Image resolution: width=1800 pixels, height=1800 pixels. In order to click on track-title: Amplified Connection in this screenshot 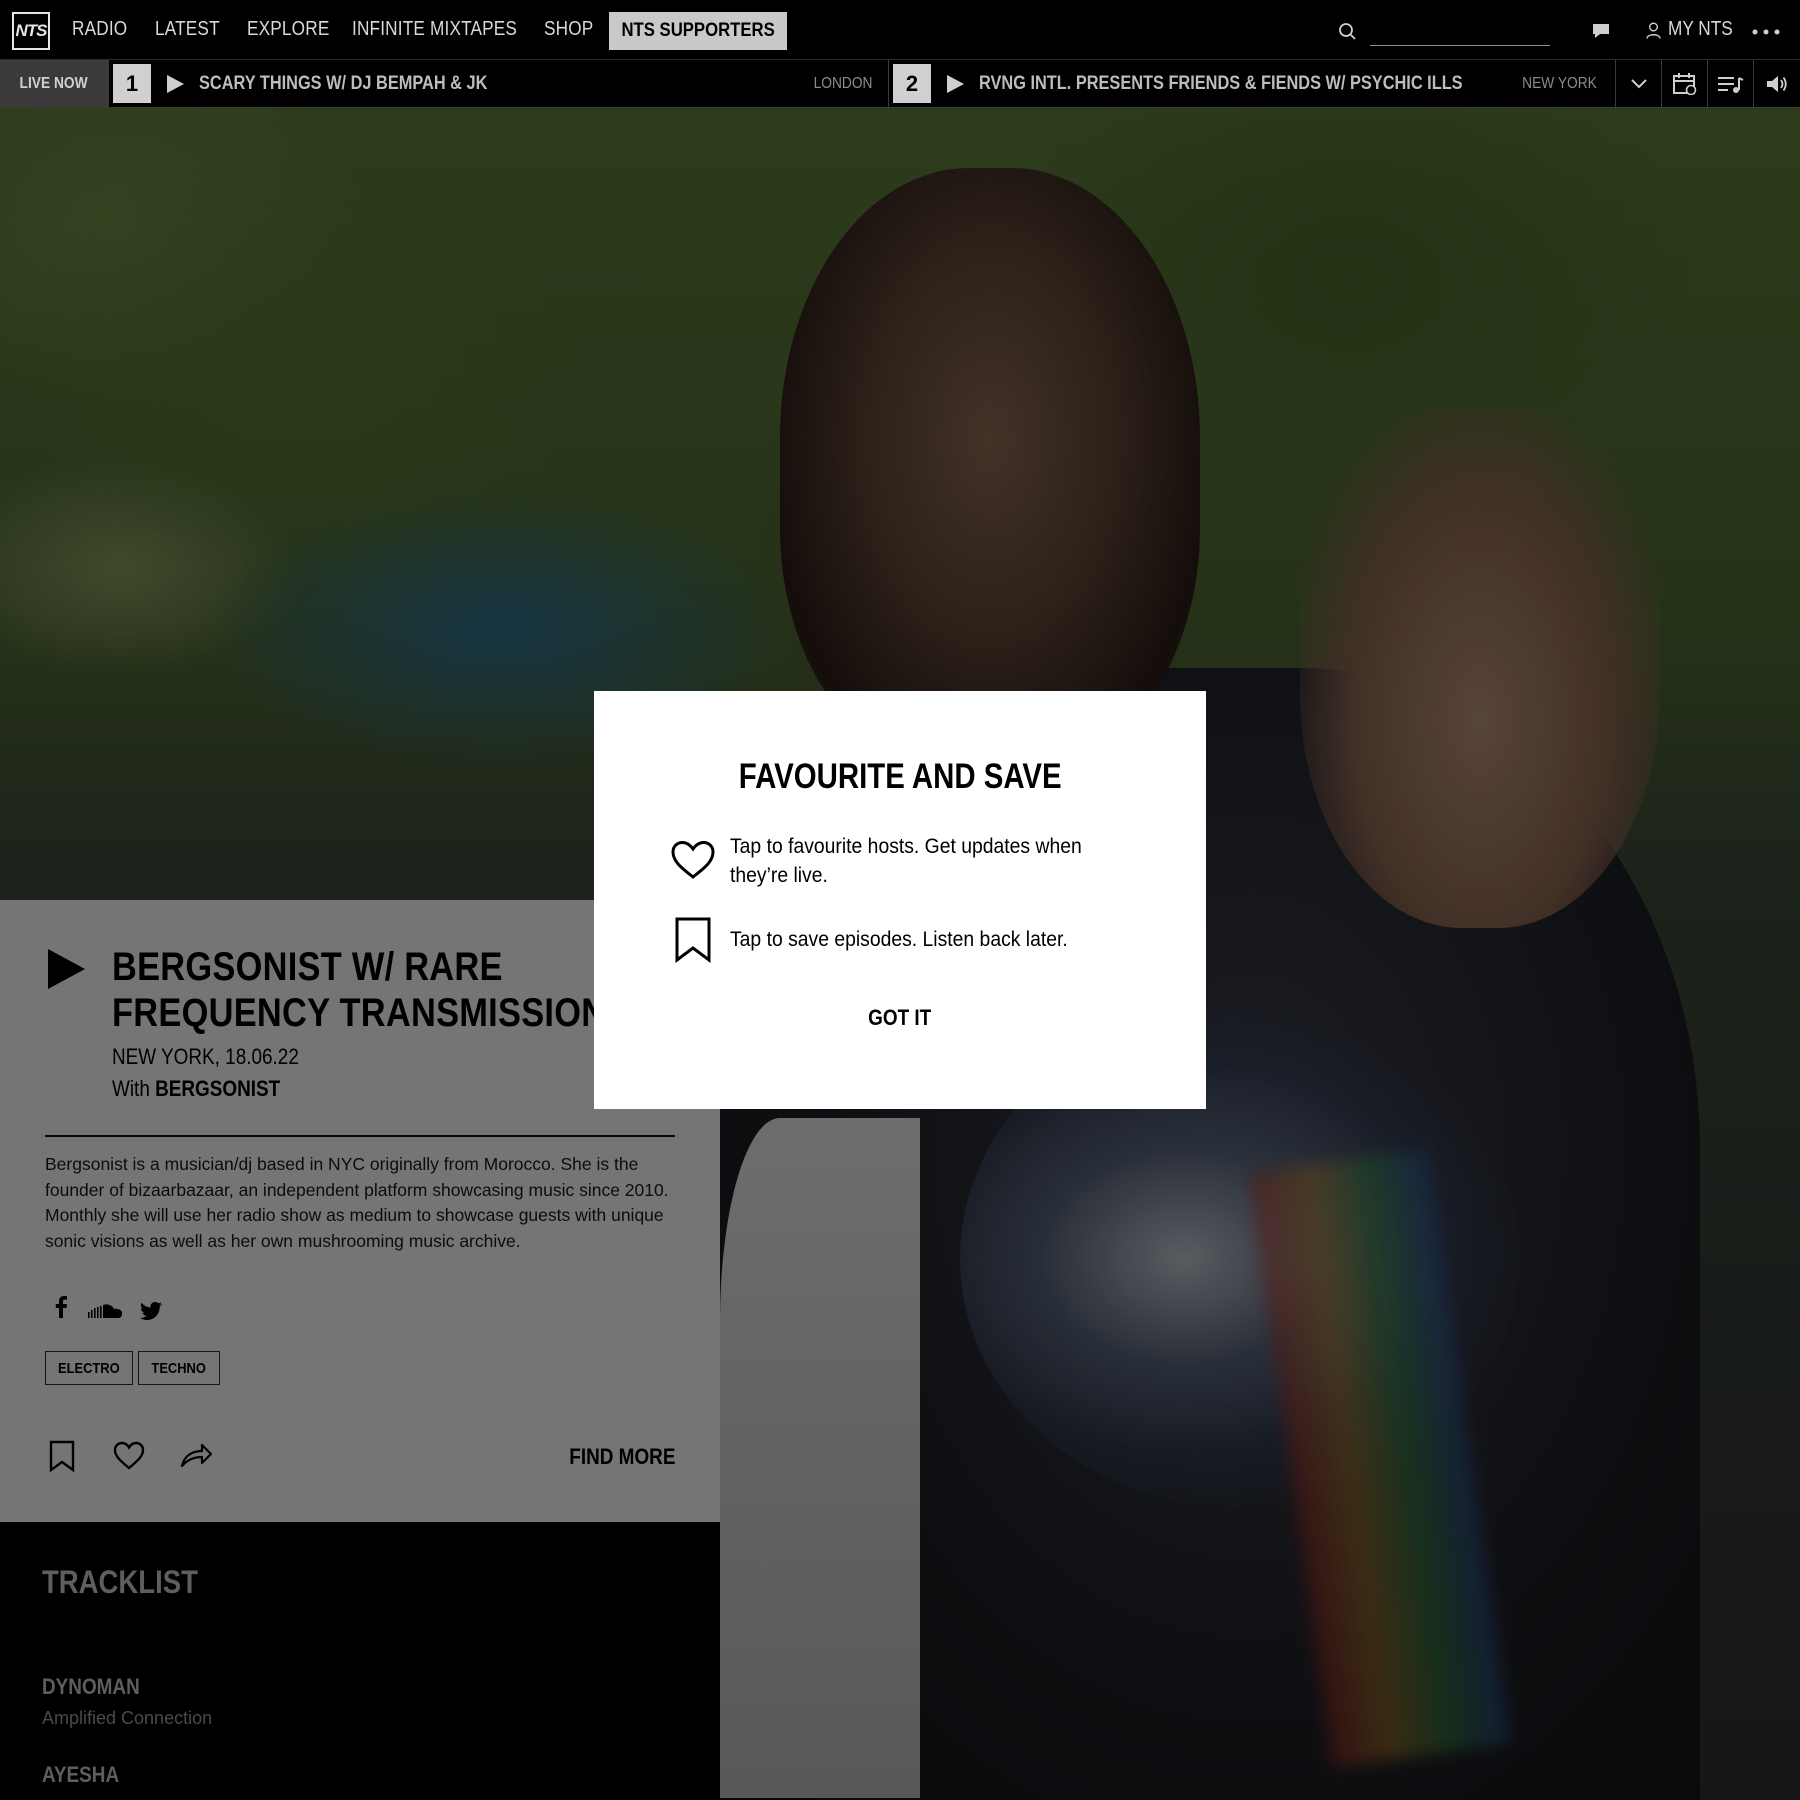, I will do `click(127, 1718)`.